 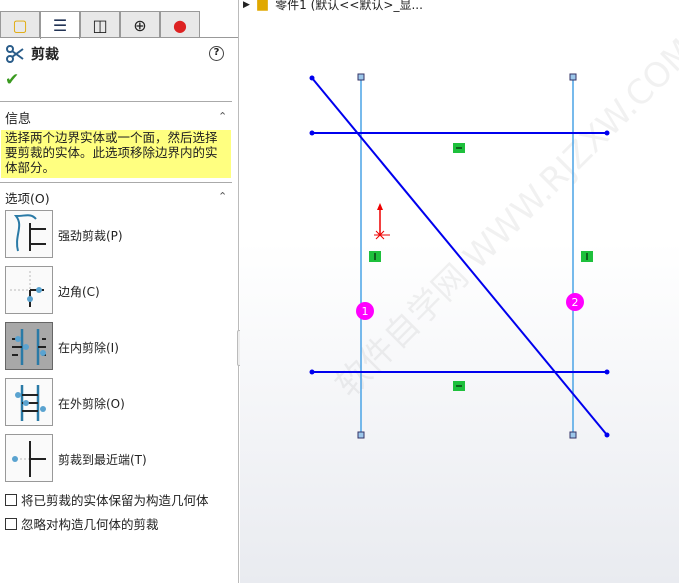 I want to click on corner-label: 边角(C), so click(x=79, y=292).